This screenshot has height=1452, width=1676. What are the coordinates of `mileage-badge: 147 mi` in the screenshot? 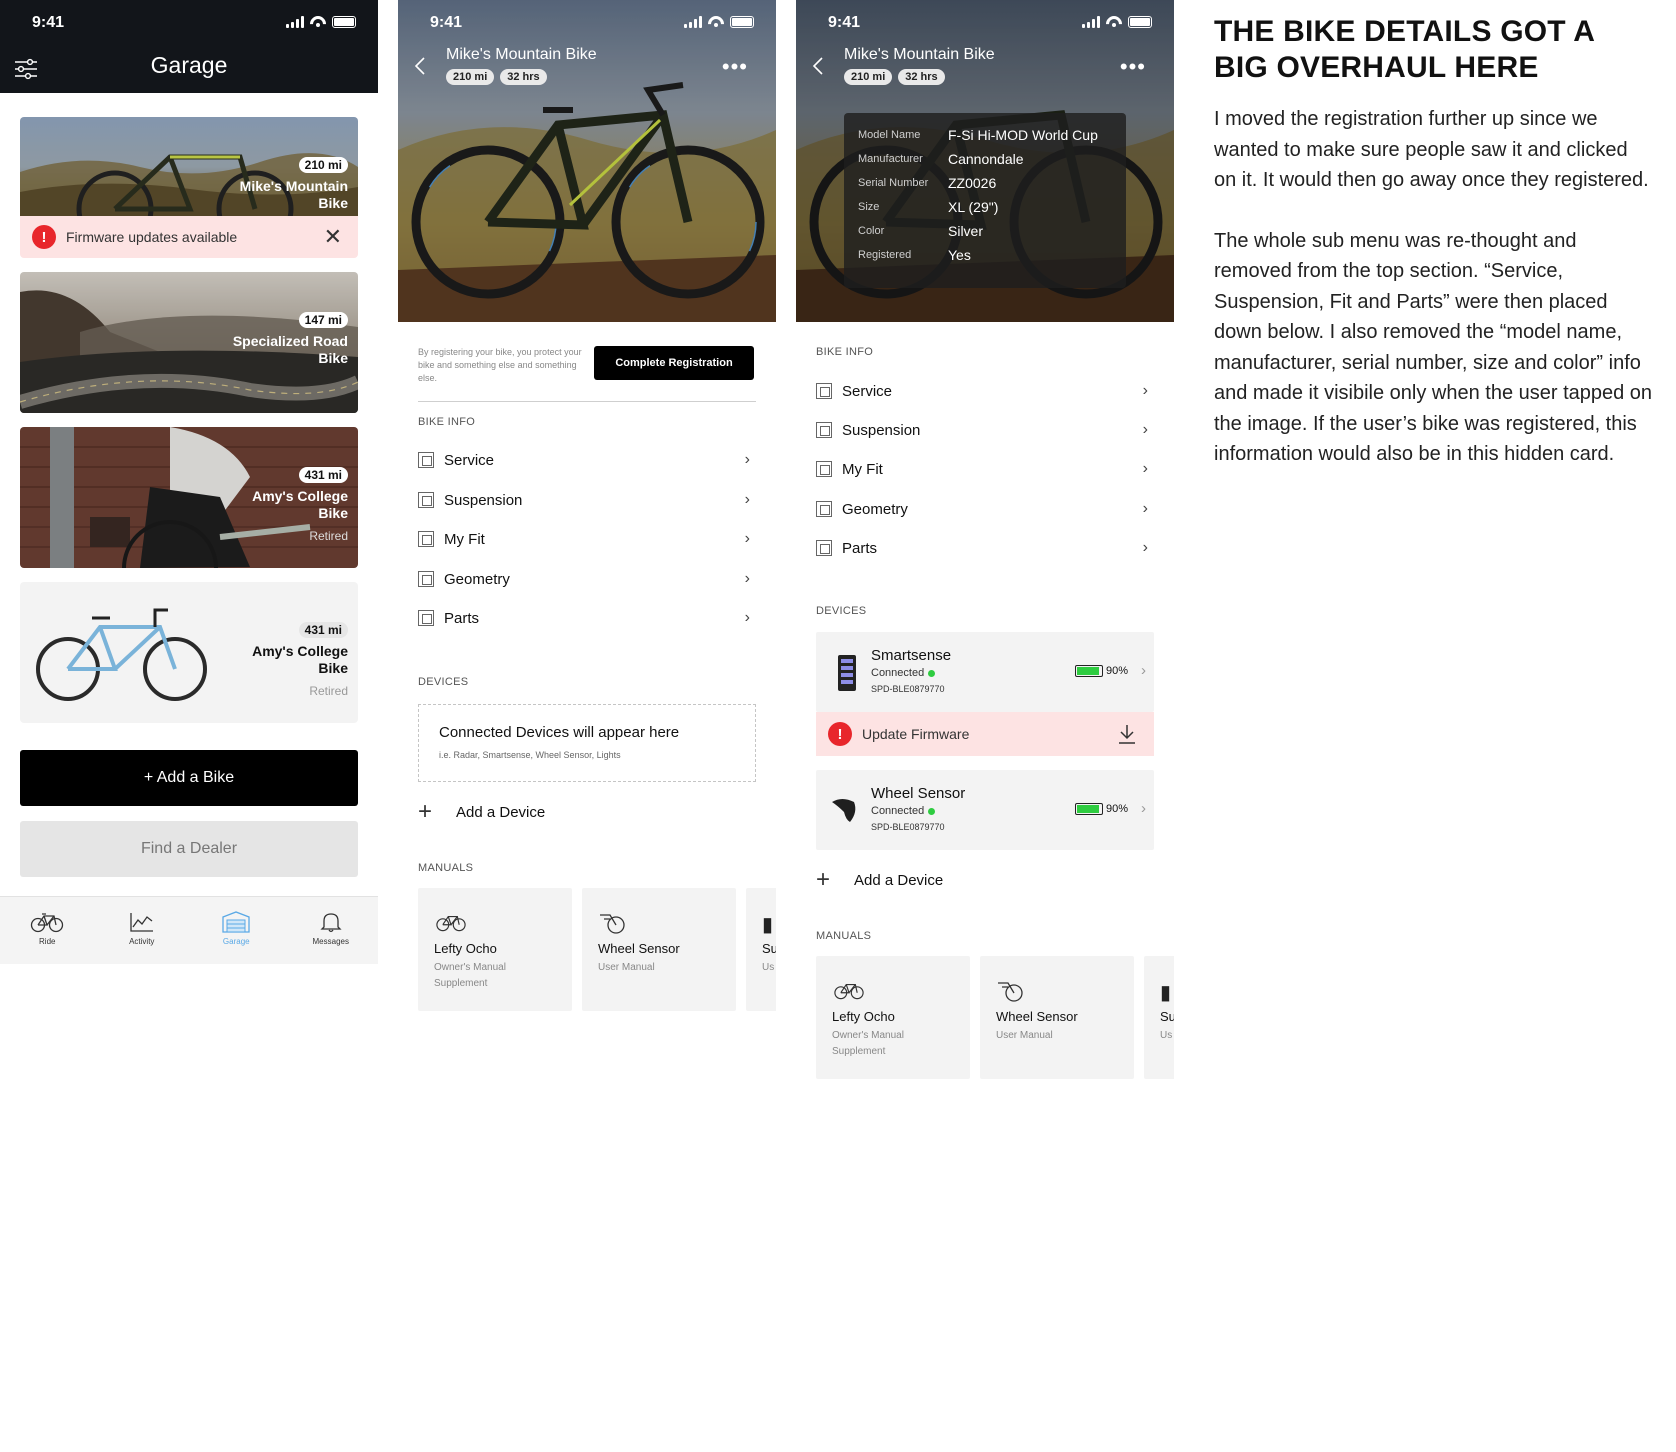 It's located at (323, 320).